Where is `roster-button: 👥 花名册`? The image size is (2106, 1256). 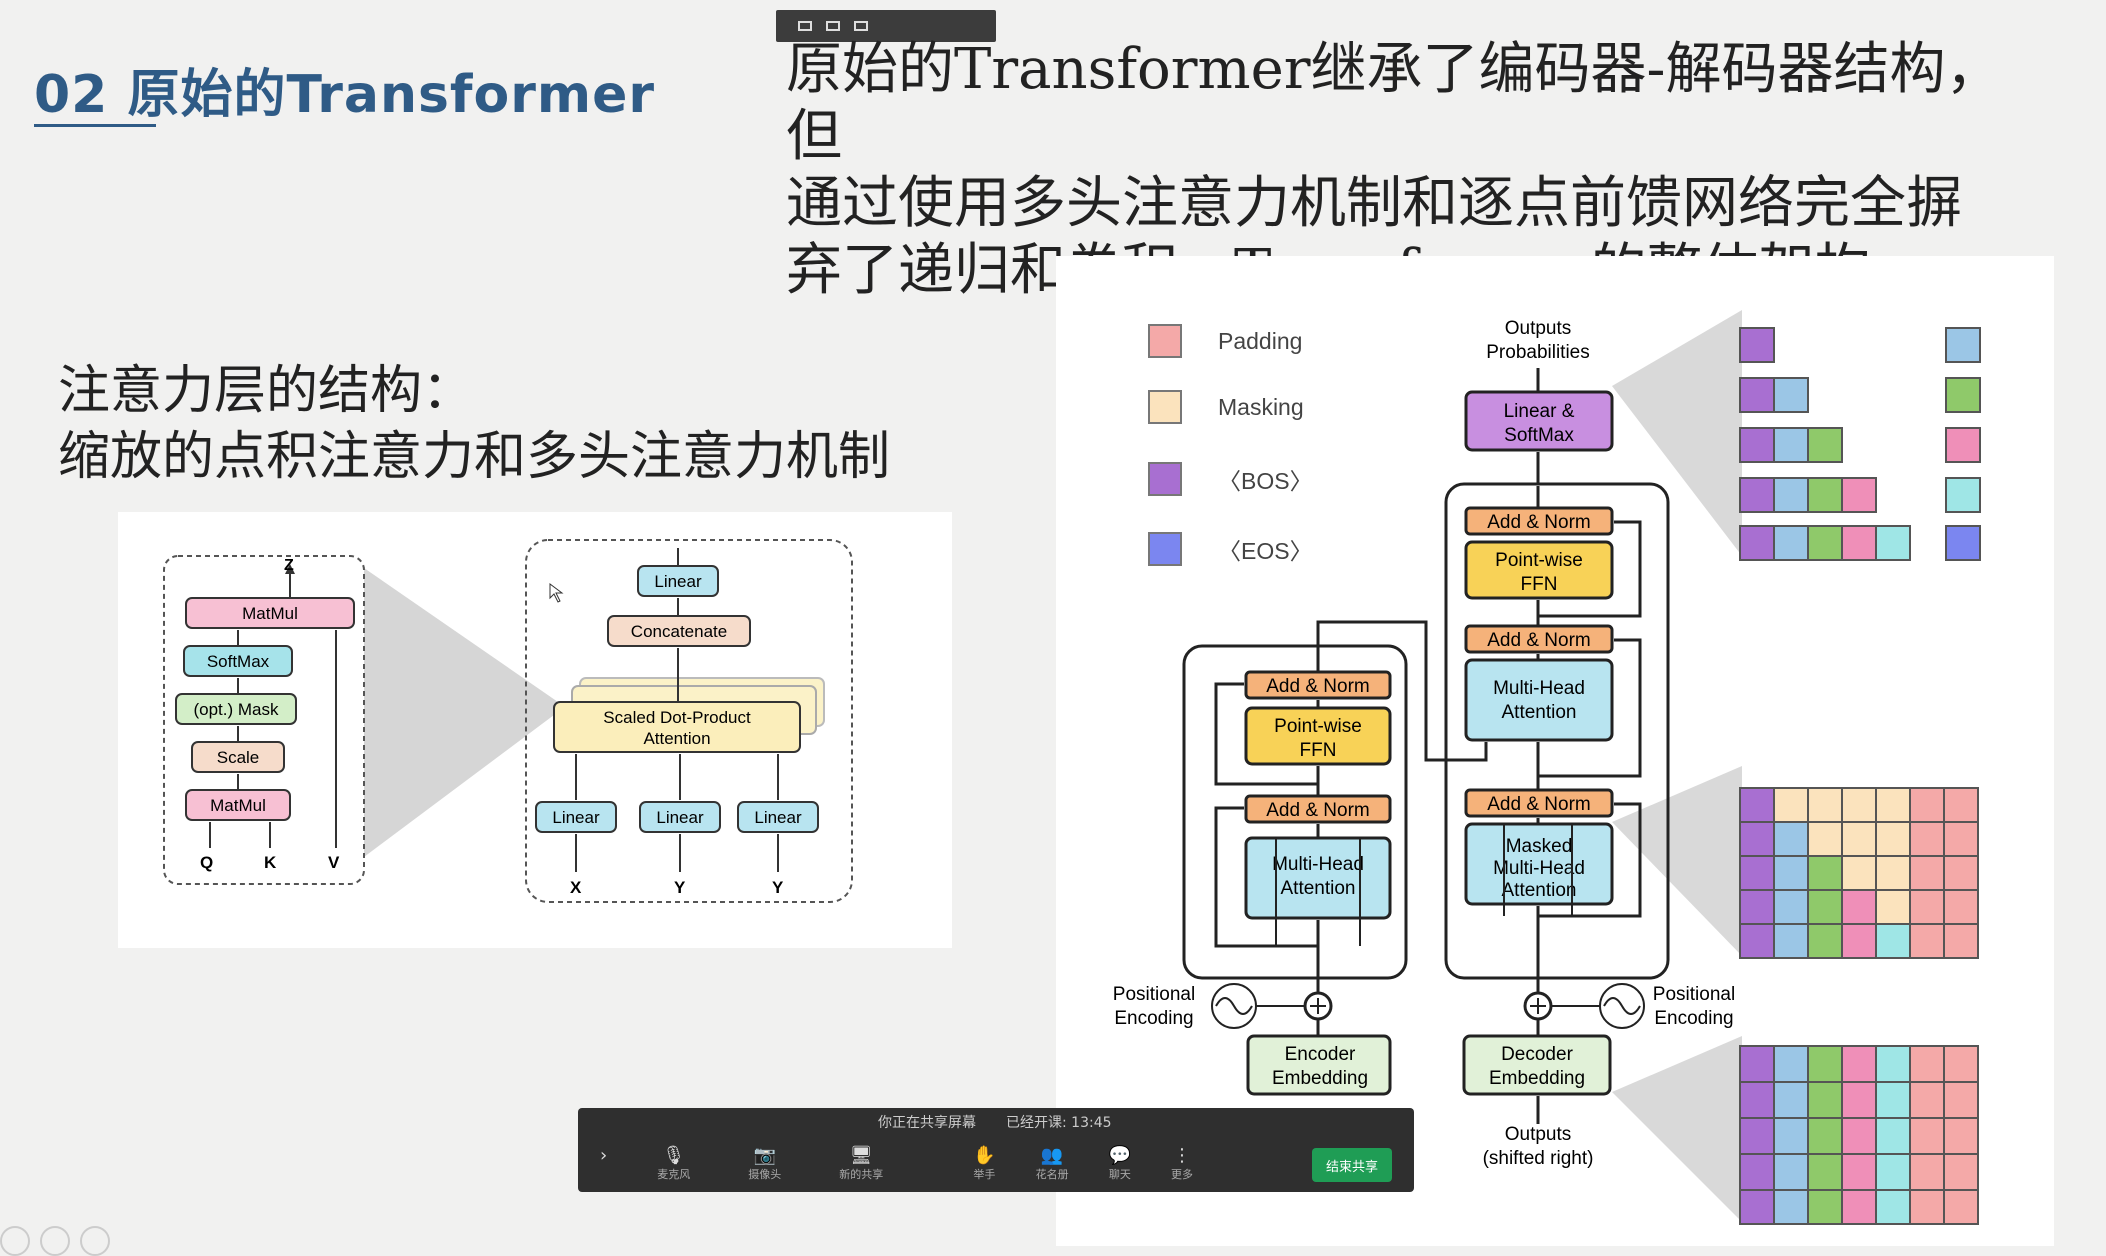
roster-button: 👥 花名册 is located at coordinates (1052, 1164).